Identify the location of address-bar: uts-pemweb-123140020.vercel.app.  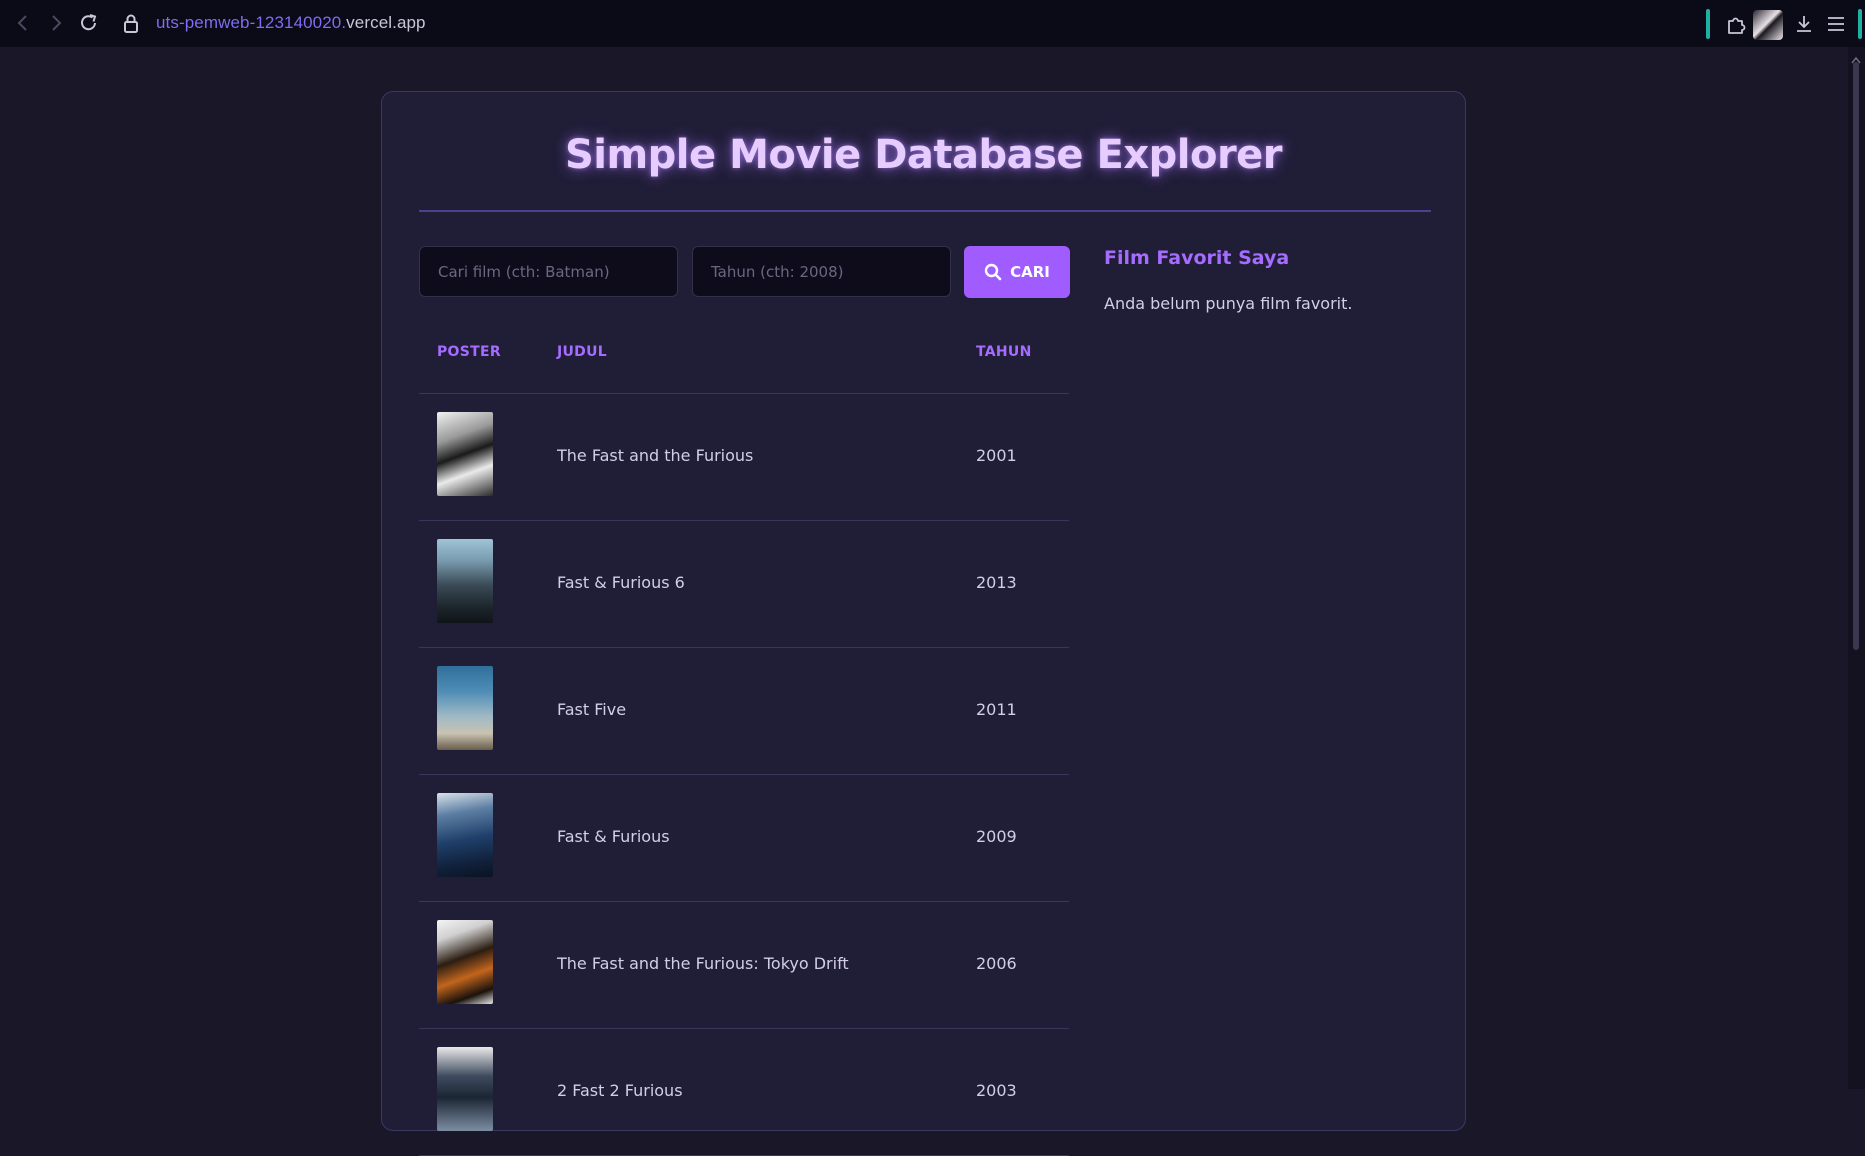
(291, 23).